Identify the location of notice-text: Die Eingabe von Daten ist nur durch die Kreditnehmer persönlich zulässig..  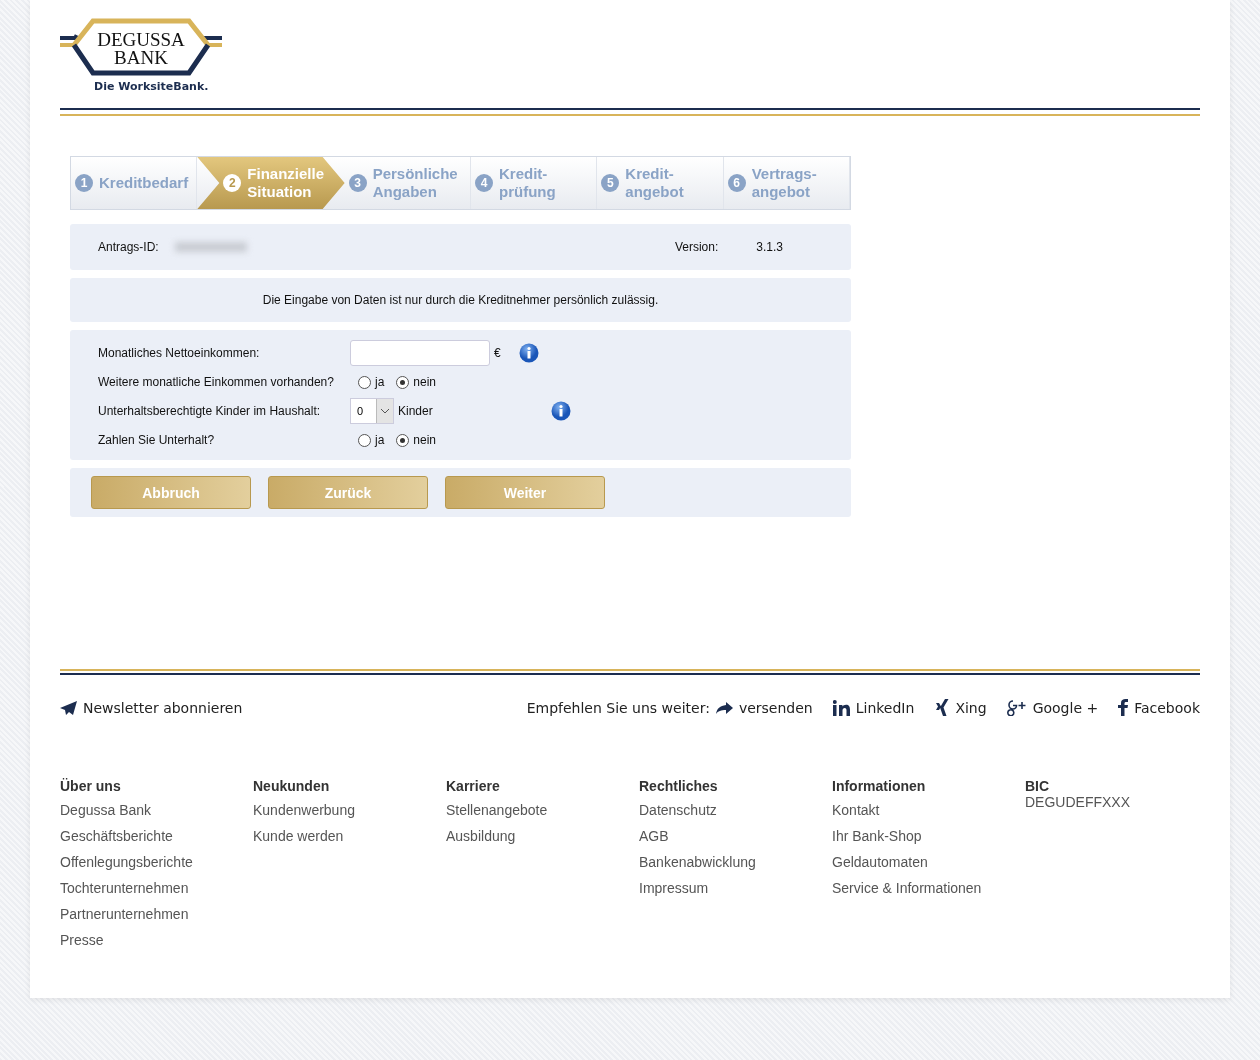
(460, 300).